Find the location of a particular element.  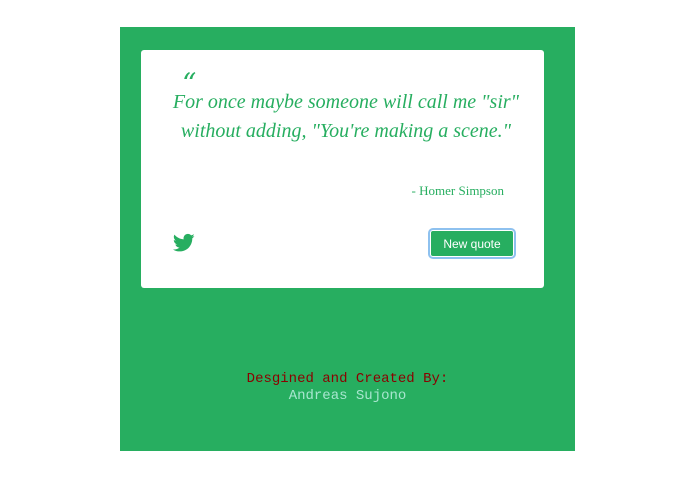

credits: Desgined and Created By: Andreas Sujono is located at coordinates (347, 388).